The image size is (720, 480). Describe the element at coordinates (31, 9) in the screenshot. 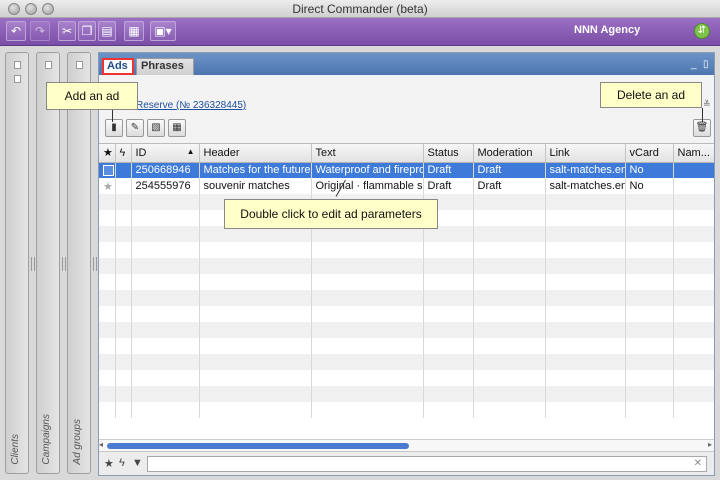

I see `minimize-window-button` at that location.